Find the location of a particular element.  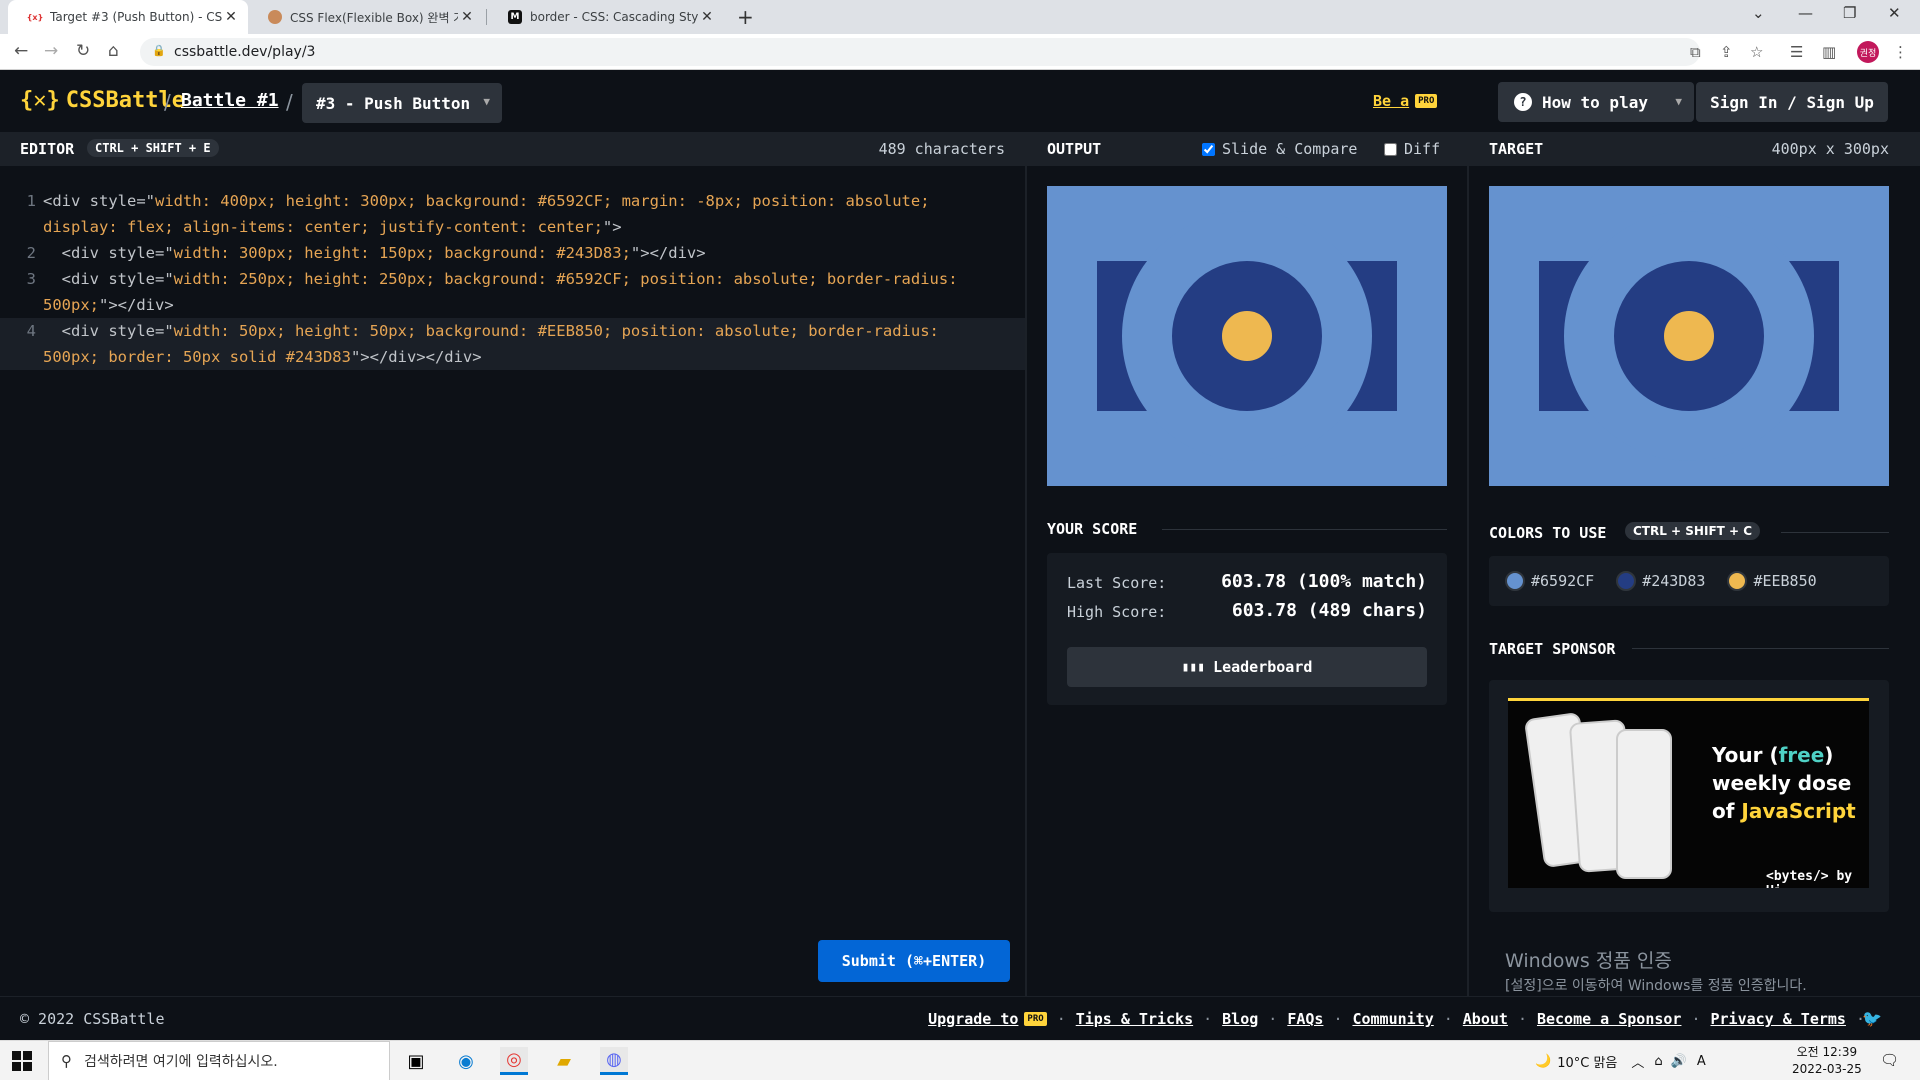

clock-time: 오전 12:39 is located at coordinates (1827, 1052).